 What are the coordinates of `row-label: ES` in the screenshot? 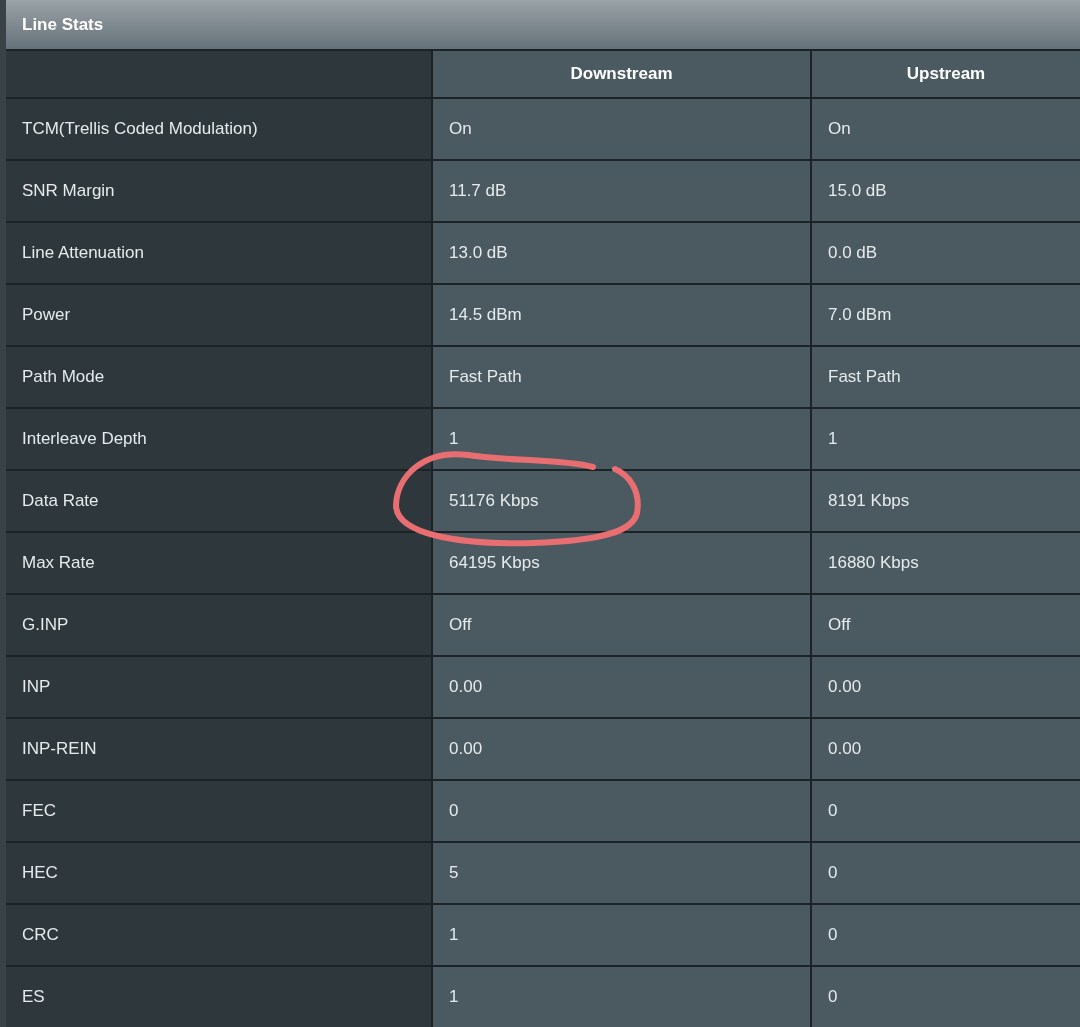 It's located at (218, 997).